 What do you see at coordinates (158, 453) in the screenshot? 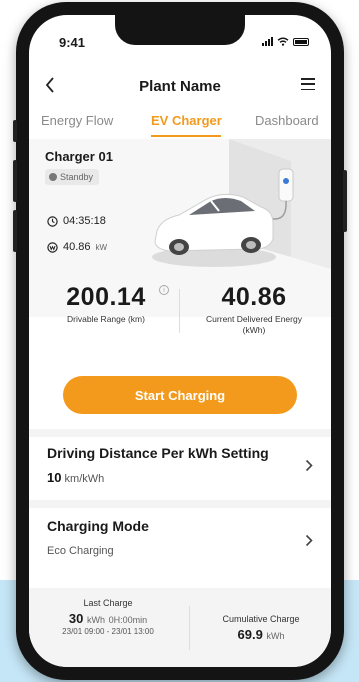
I see `distance-setting-title: Driving Distance Per kWh Setting` at bounding box center [158, 453].